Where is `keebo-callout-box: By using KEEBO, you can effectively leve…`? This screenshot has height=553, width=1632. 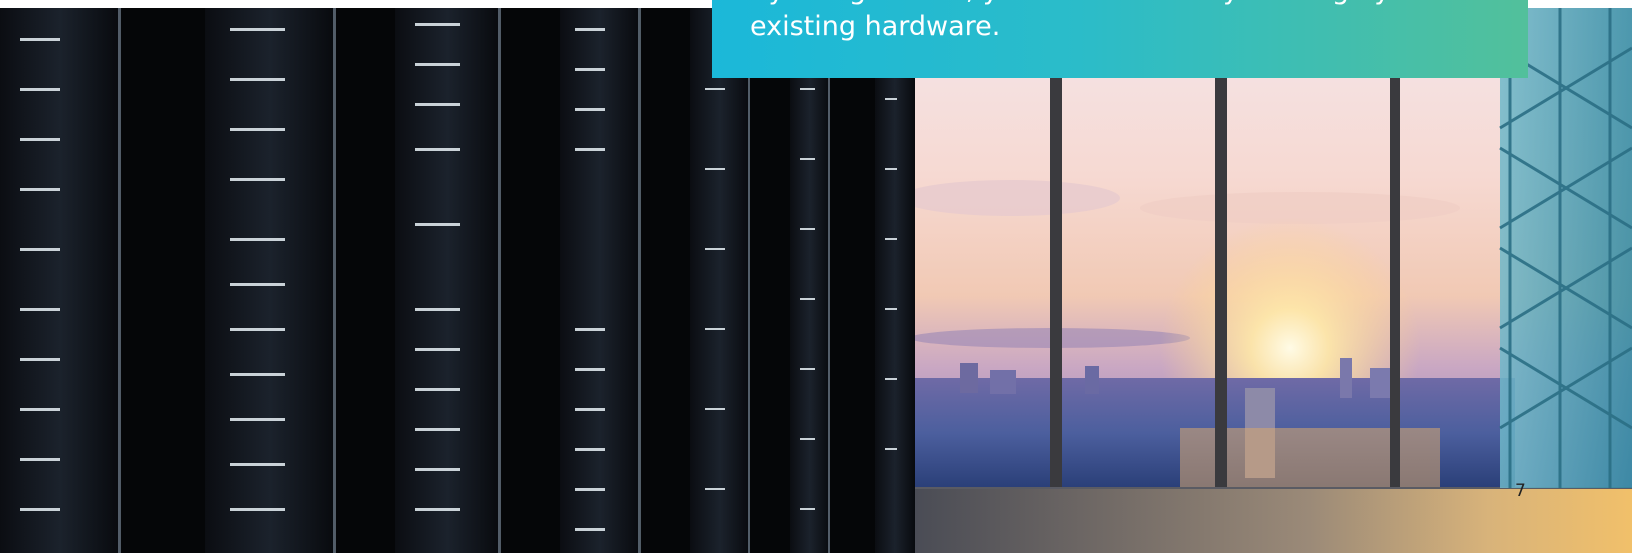
keebo-callout-box: By using KEEBO, you can effectively leve… is located at coordinates (1120, 39).